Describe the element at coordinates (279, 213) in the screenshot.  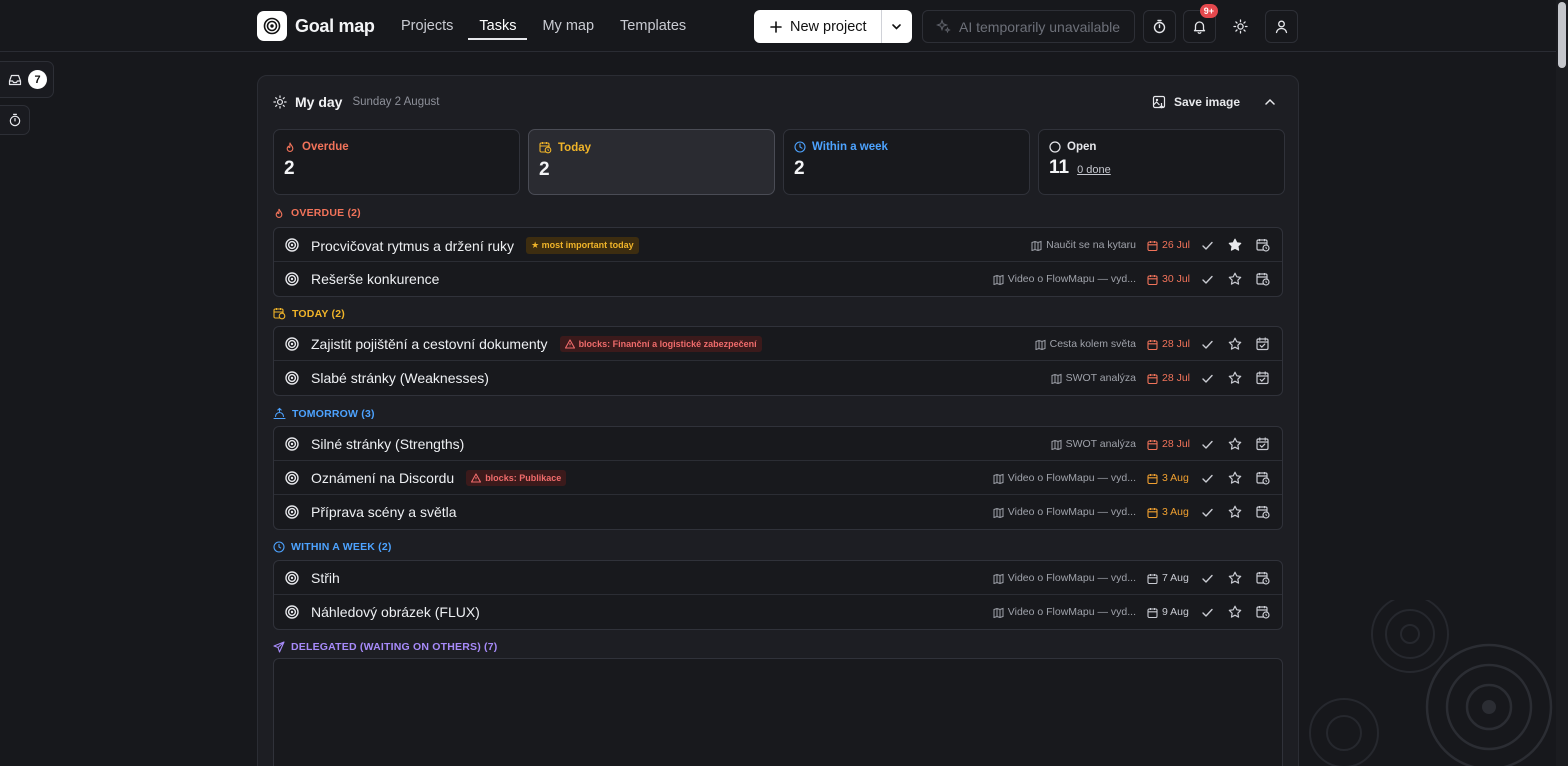
I see `flame-icon` at that location.